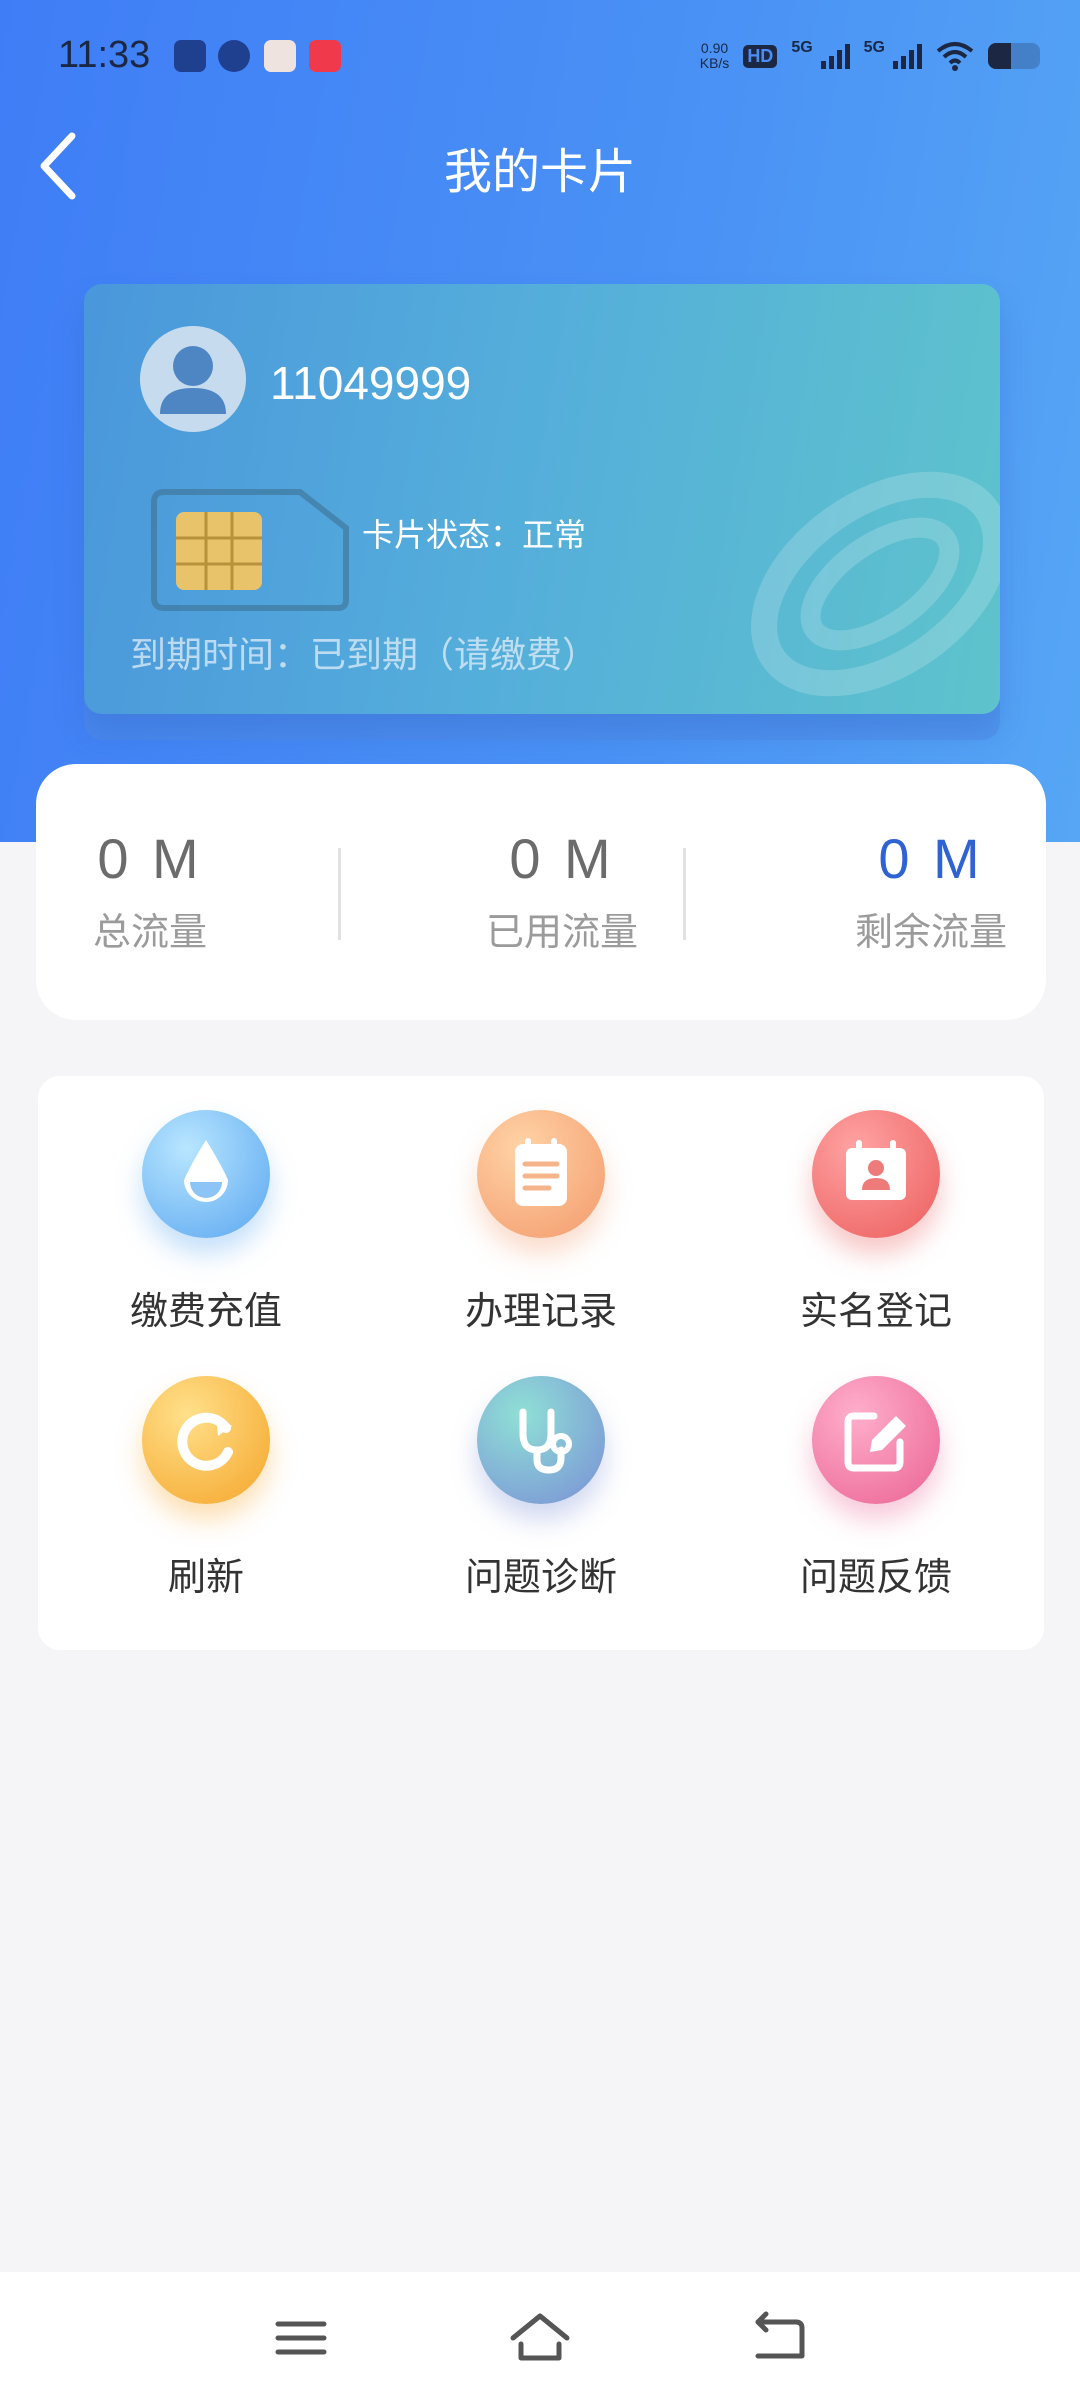 The image size is (1080, 2400). Describe the element at coordinates (190, 56) in the screenshot. I see `mail-app-icon` at that location.